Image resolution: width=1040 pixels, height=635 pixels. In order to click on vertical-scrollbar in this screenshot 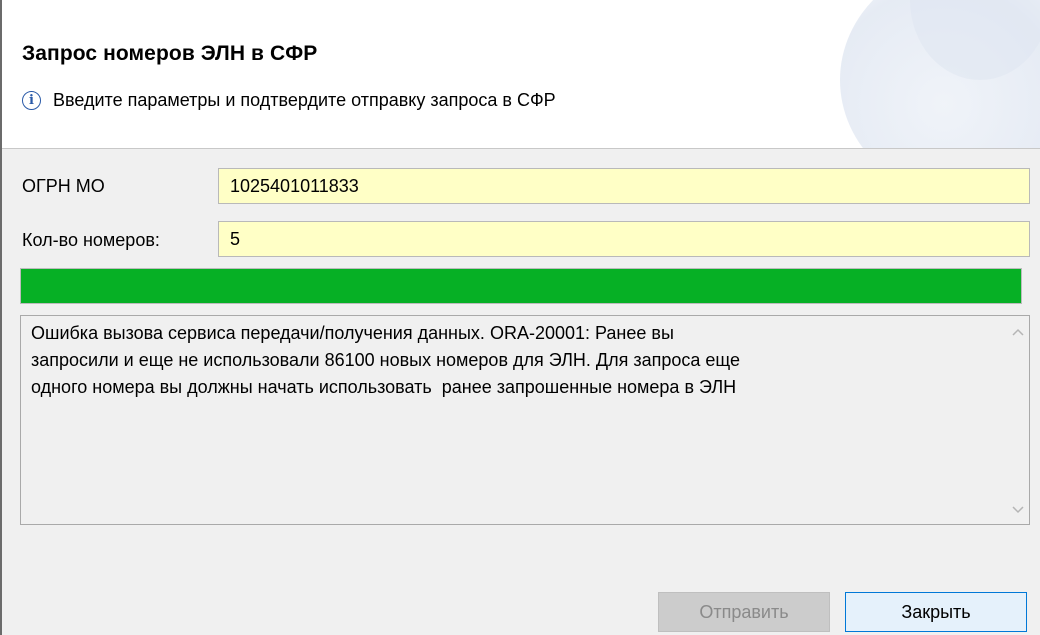, I will do `click(1018, 420)`.